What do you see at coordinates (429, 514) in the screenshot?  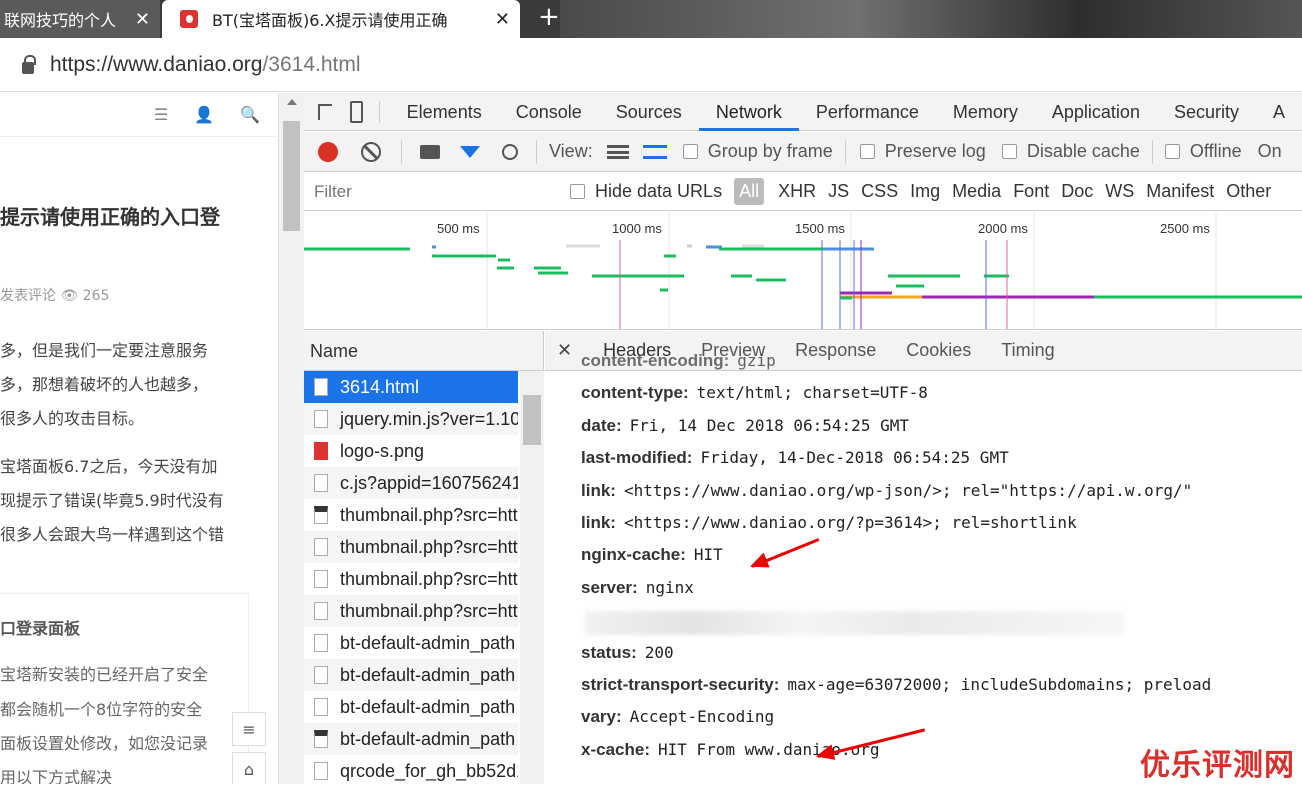 I see `request-name: thumbnail.php?src=htt` at bounding box center [429, 514].